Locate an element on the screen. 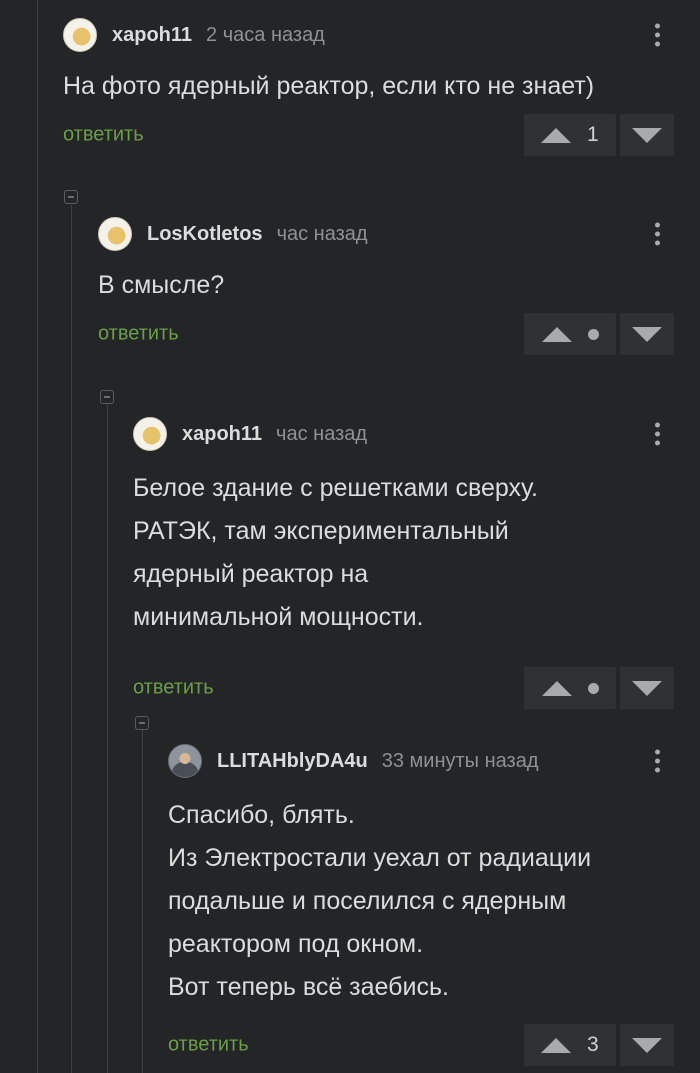 Image resolution: width=700 pixels, height=1073 pixels. comment-line: подальше и поселился с ядерным is located at coordinates (367, 901).